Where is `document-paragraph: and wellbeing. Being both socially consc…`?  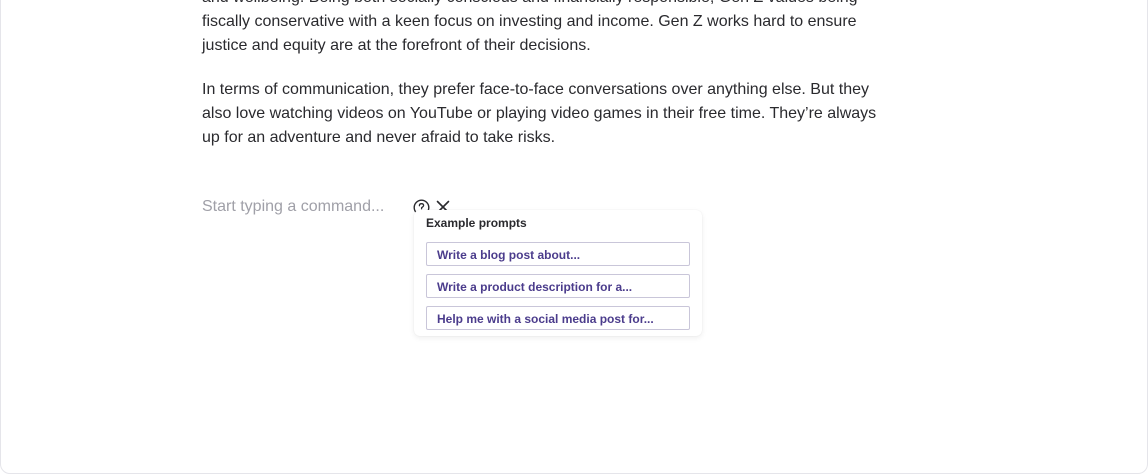
document-paragraph: and wellbeing. Being both socially consc… is located at coordinates (572, 29).